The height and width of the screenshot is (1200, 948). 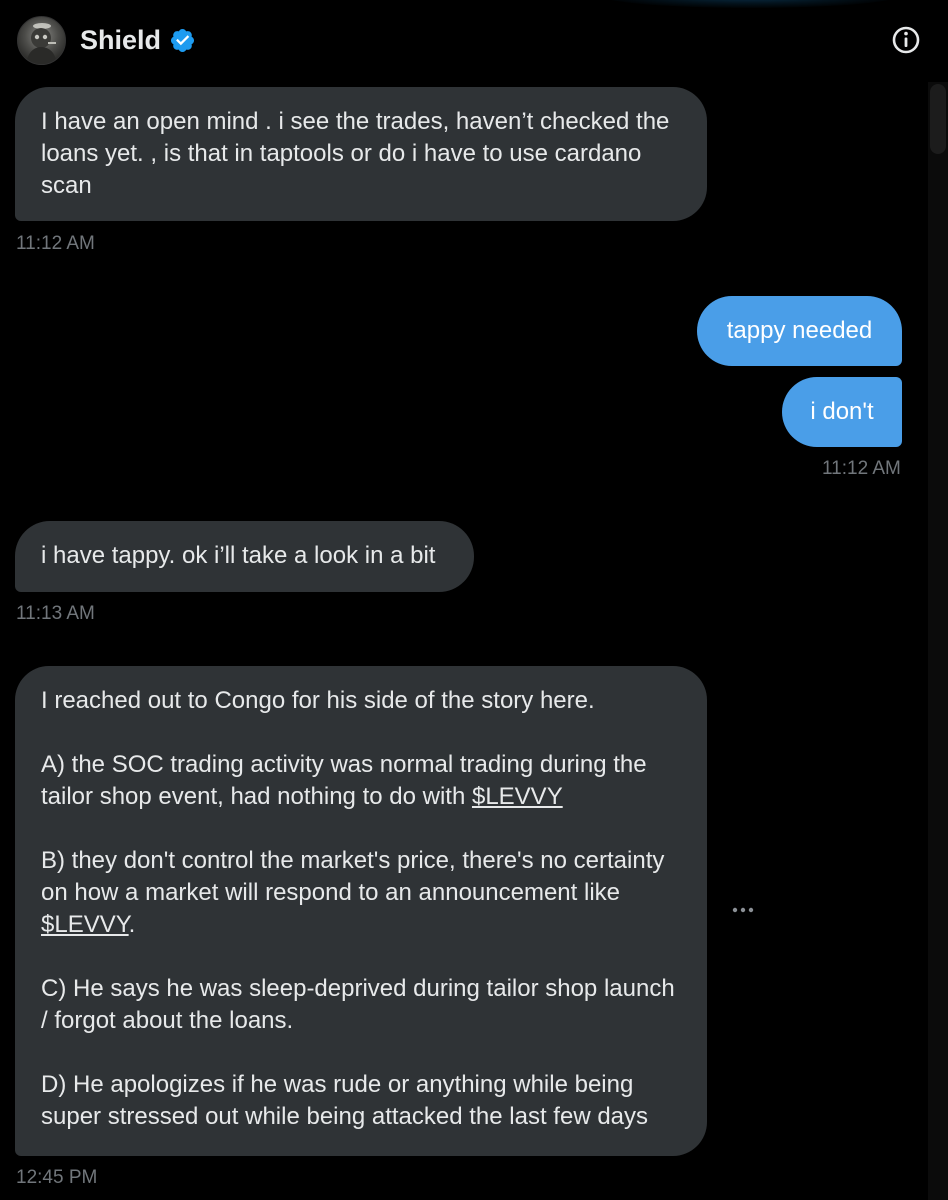 What do you see at coordinates (938, 119) in the screenshot?
I see `scrollbar-thumb` at bounding box center [938, 119].